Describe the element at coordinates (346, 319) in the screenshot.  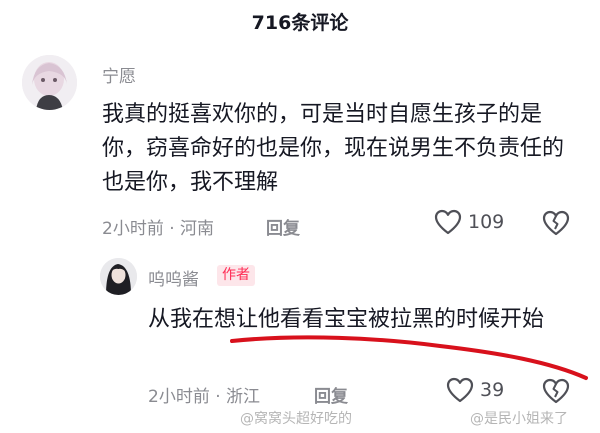
I see `reply-text: 从我在想让他看看宝宝被拉黑的时候开始` at that location.